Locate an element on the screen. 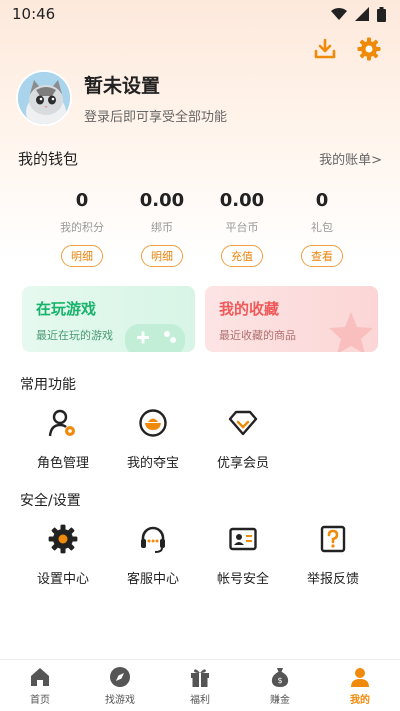 Image resolution: width=400 pixels, height=711 pixels. vip-member-label: 优享会员 is located at coordinates (242, 463).